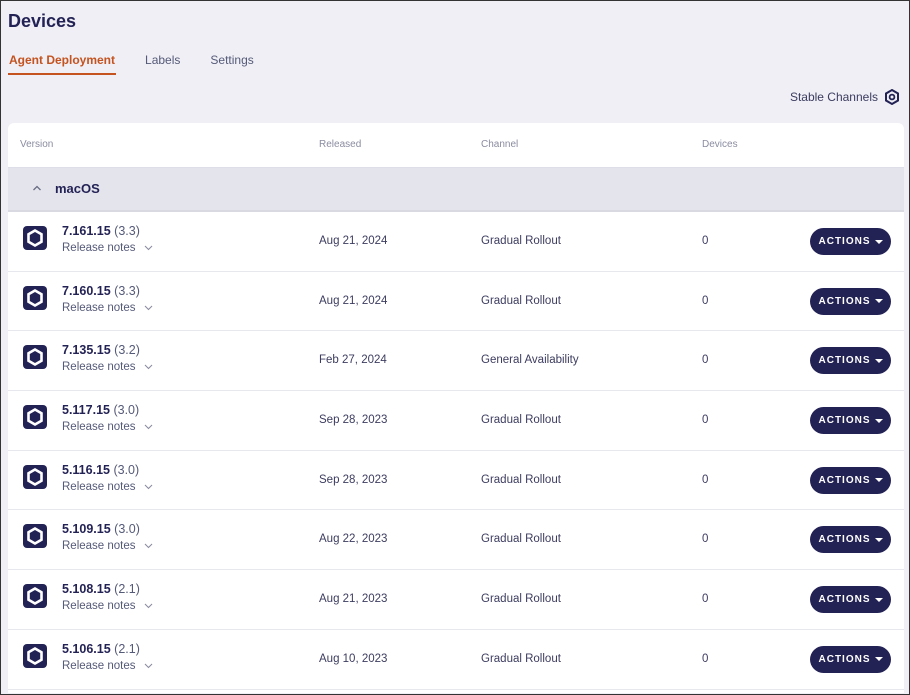 This screenshot has width=910, height=695. Describe the element at coordinates (500, 144) in the screenshot. I see `column-header-channel: Channel` at that location.